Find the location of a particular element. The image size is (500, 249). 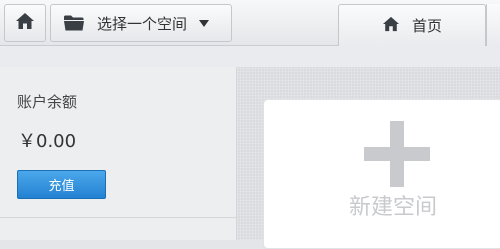

balance-value: ￥0.00 is located at coordinates (47, 141).